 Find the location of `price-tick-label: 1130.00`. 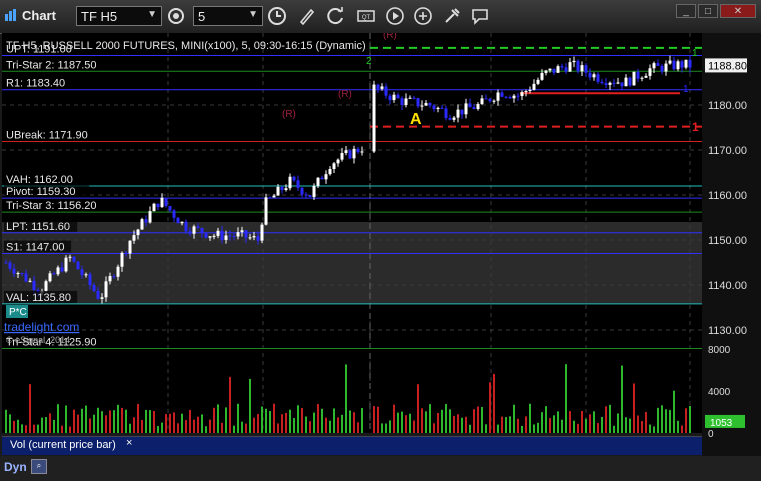

price-tick-label: 1130.00 is located at coordinates (727, 331).